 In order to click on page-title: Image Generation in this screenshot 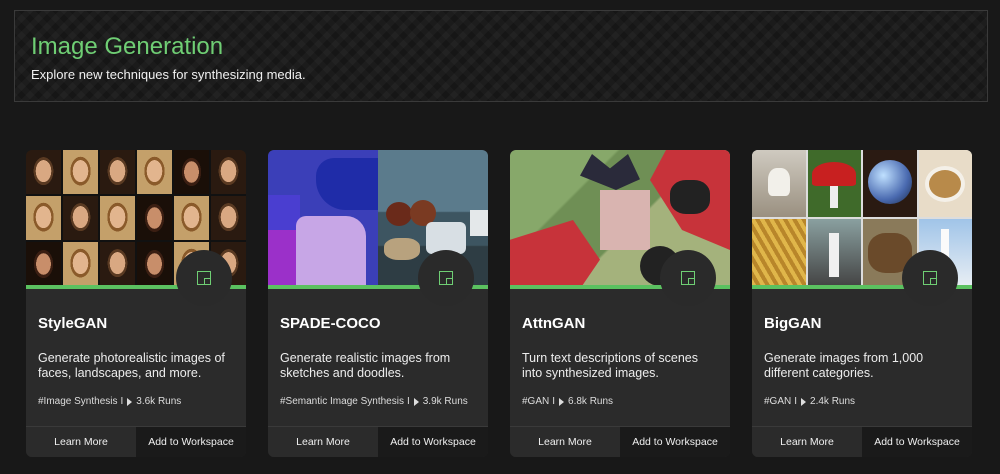, I will do `click(127, 46)`.